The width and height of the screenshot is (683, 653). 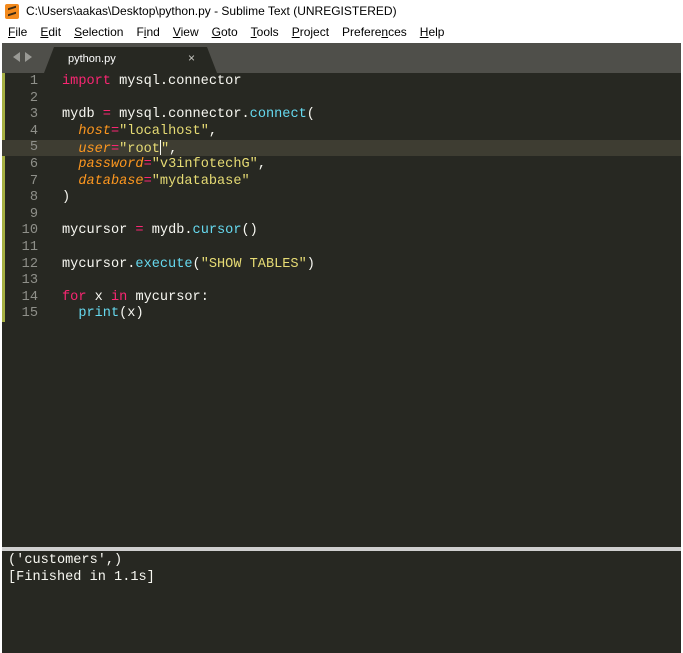 I want to click on token-str: "SHOW TABLES", so click(x=253, y=264).